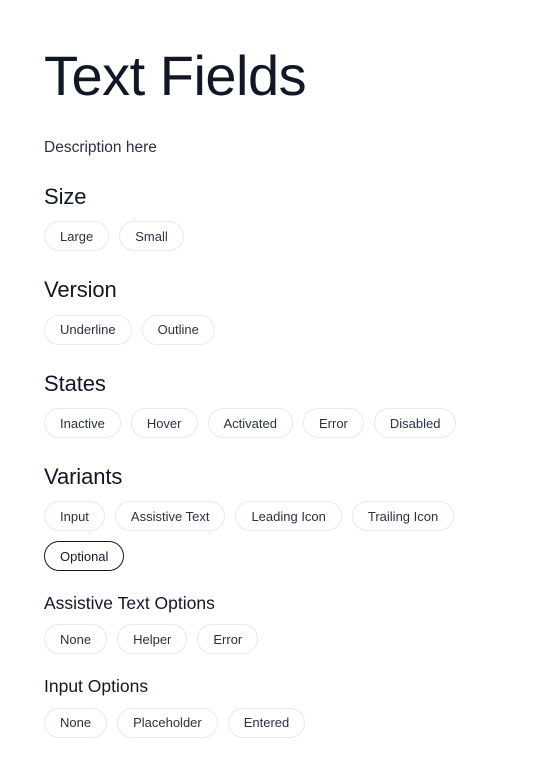  Describe the element at coordinates (84, 556) in the screenshot. I see `option-chip-variants-optional: Optional` at that location.